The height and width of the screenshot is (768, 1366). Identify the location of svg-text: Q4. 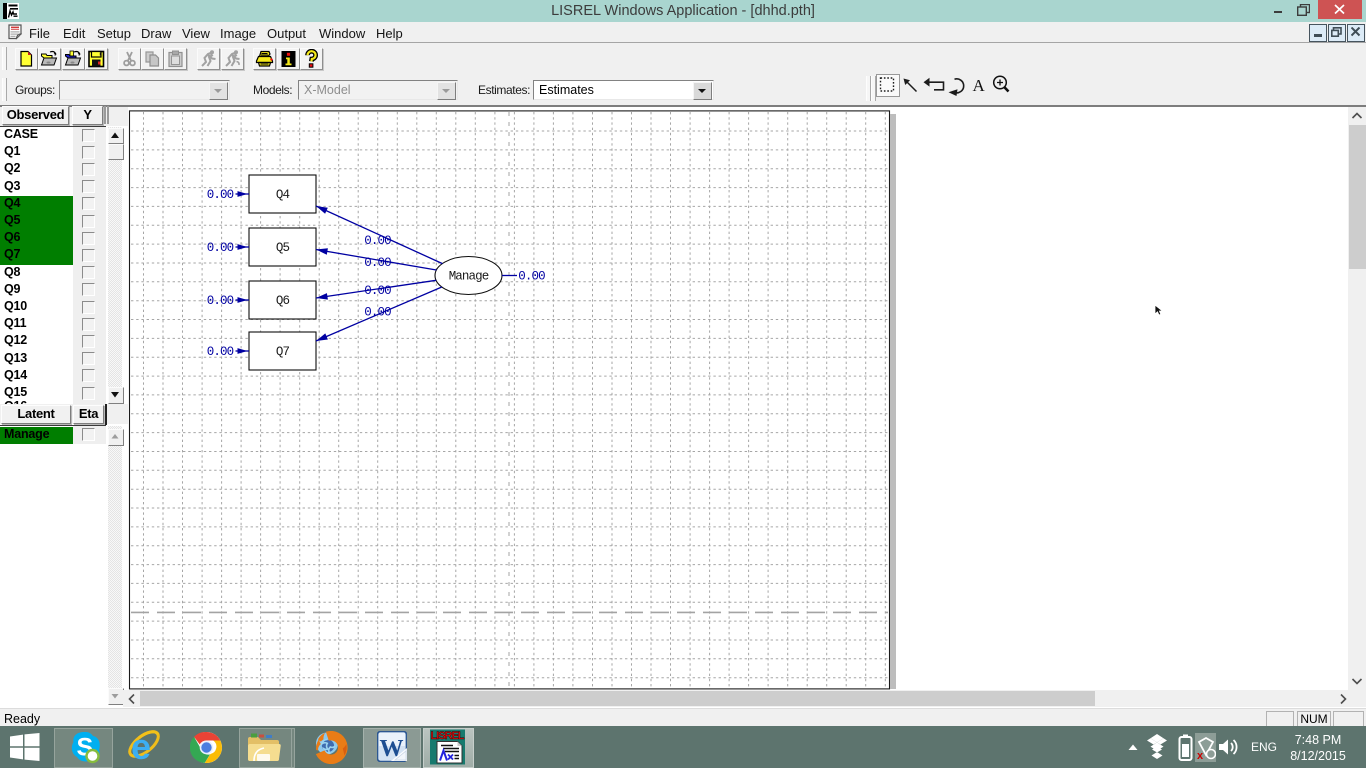
(283, 195).